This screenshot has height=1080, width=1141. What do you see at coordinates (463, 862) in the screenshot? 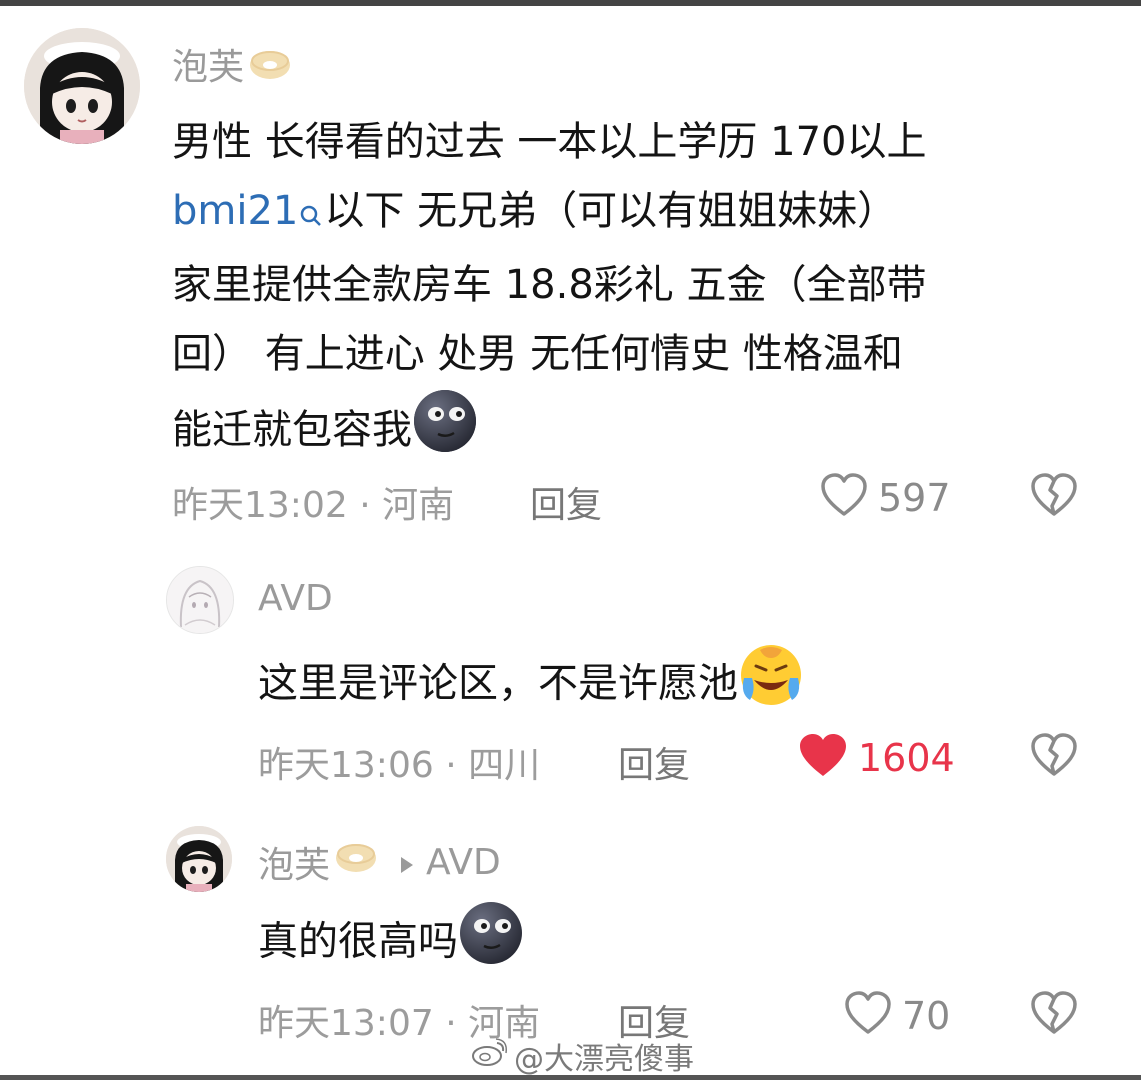
I see `reply-to-username: AVD` at bounding box center [463, 862].